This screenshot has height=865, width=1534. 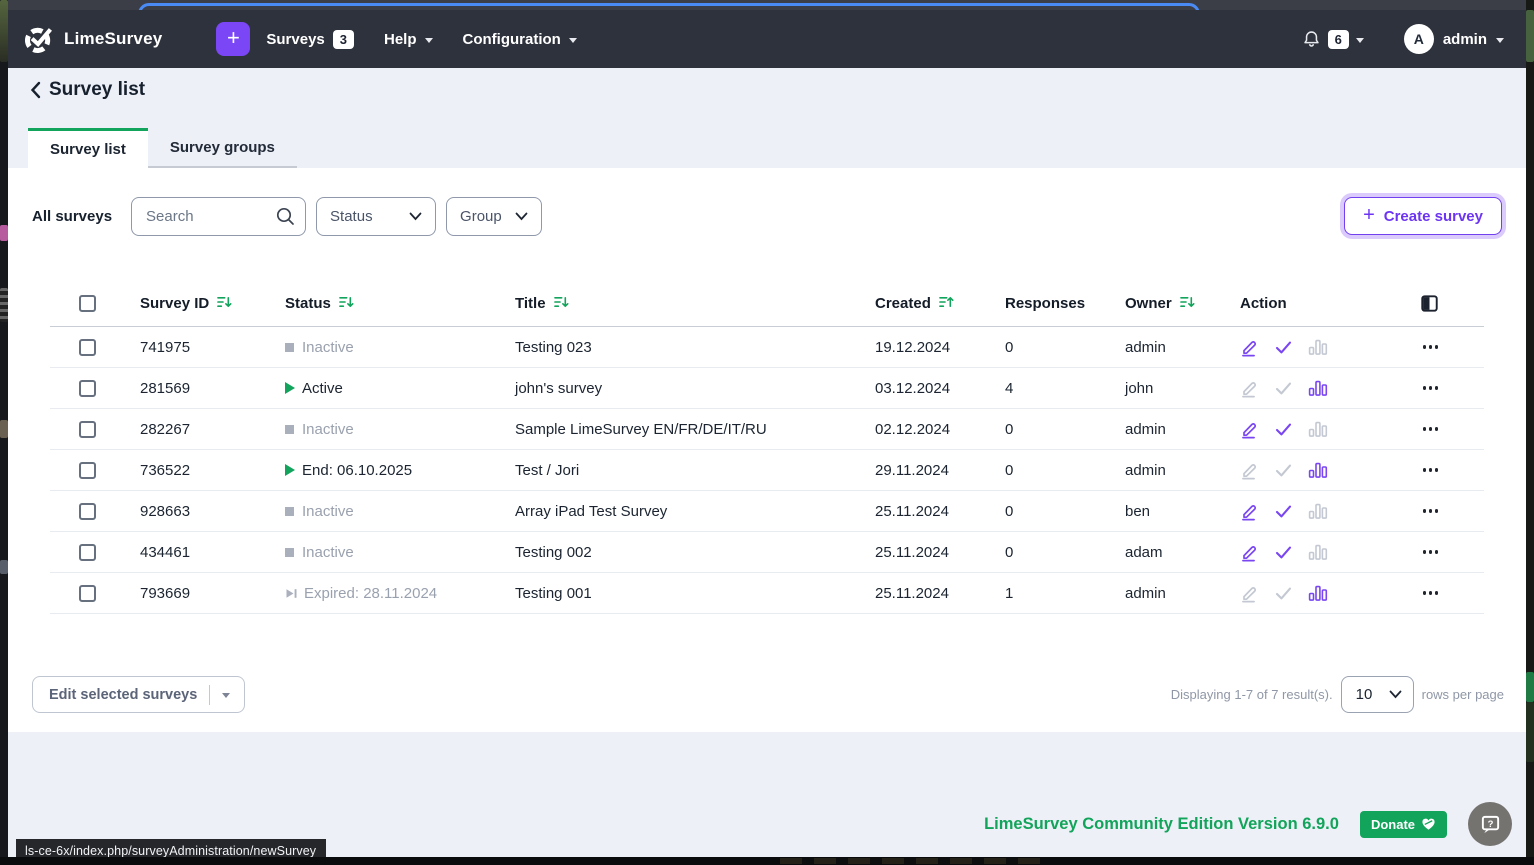 What do you see at coordinates (87, 303) in the screenshot?
I see `select-all-checkbox` at bounding box center [87, 303].